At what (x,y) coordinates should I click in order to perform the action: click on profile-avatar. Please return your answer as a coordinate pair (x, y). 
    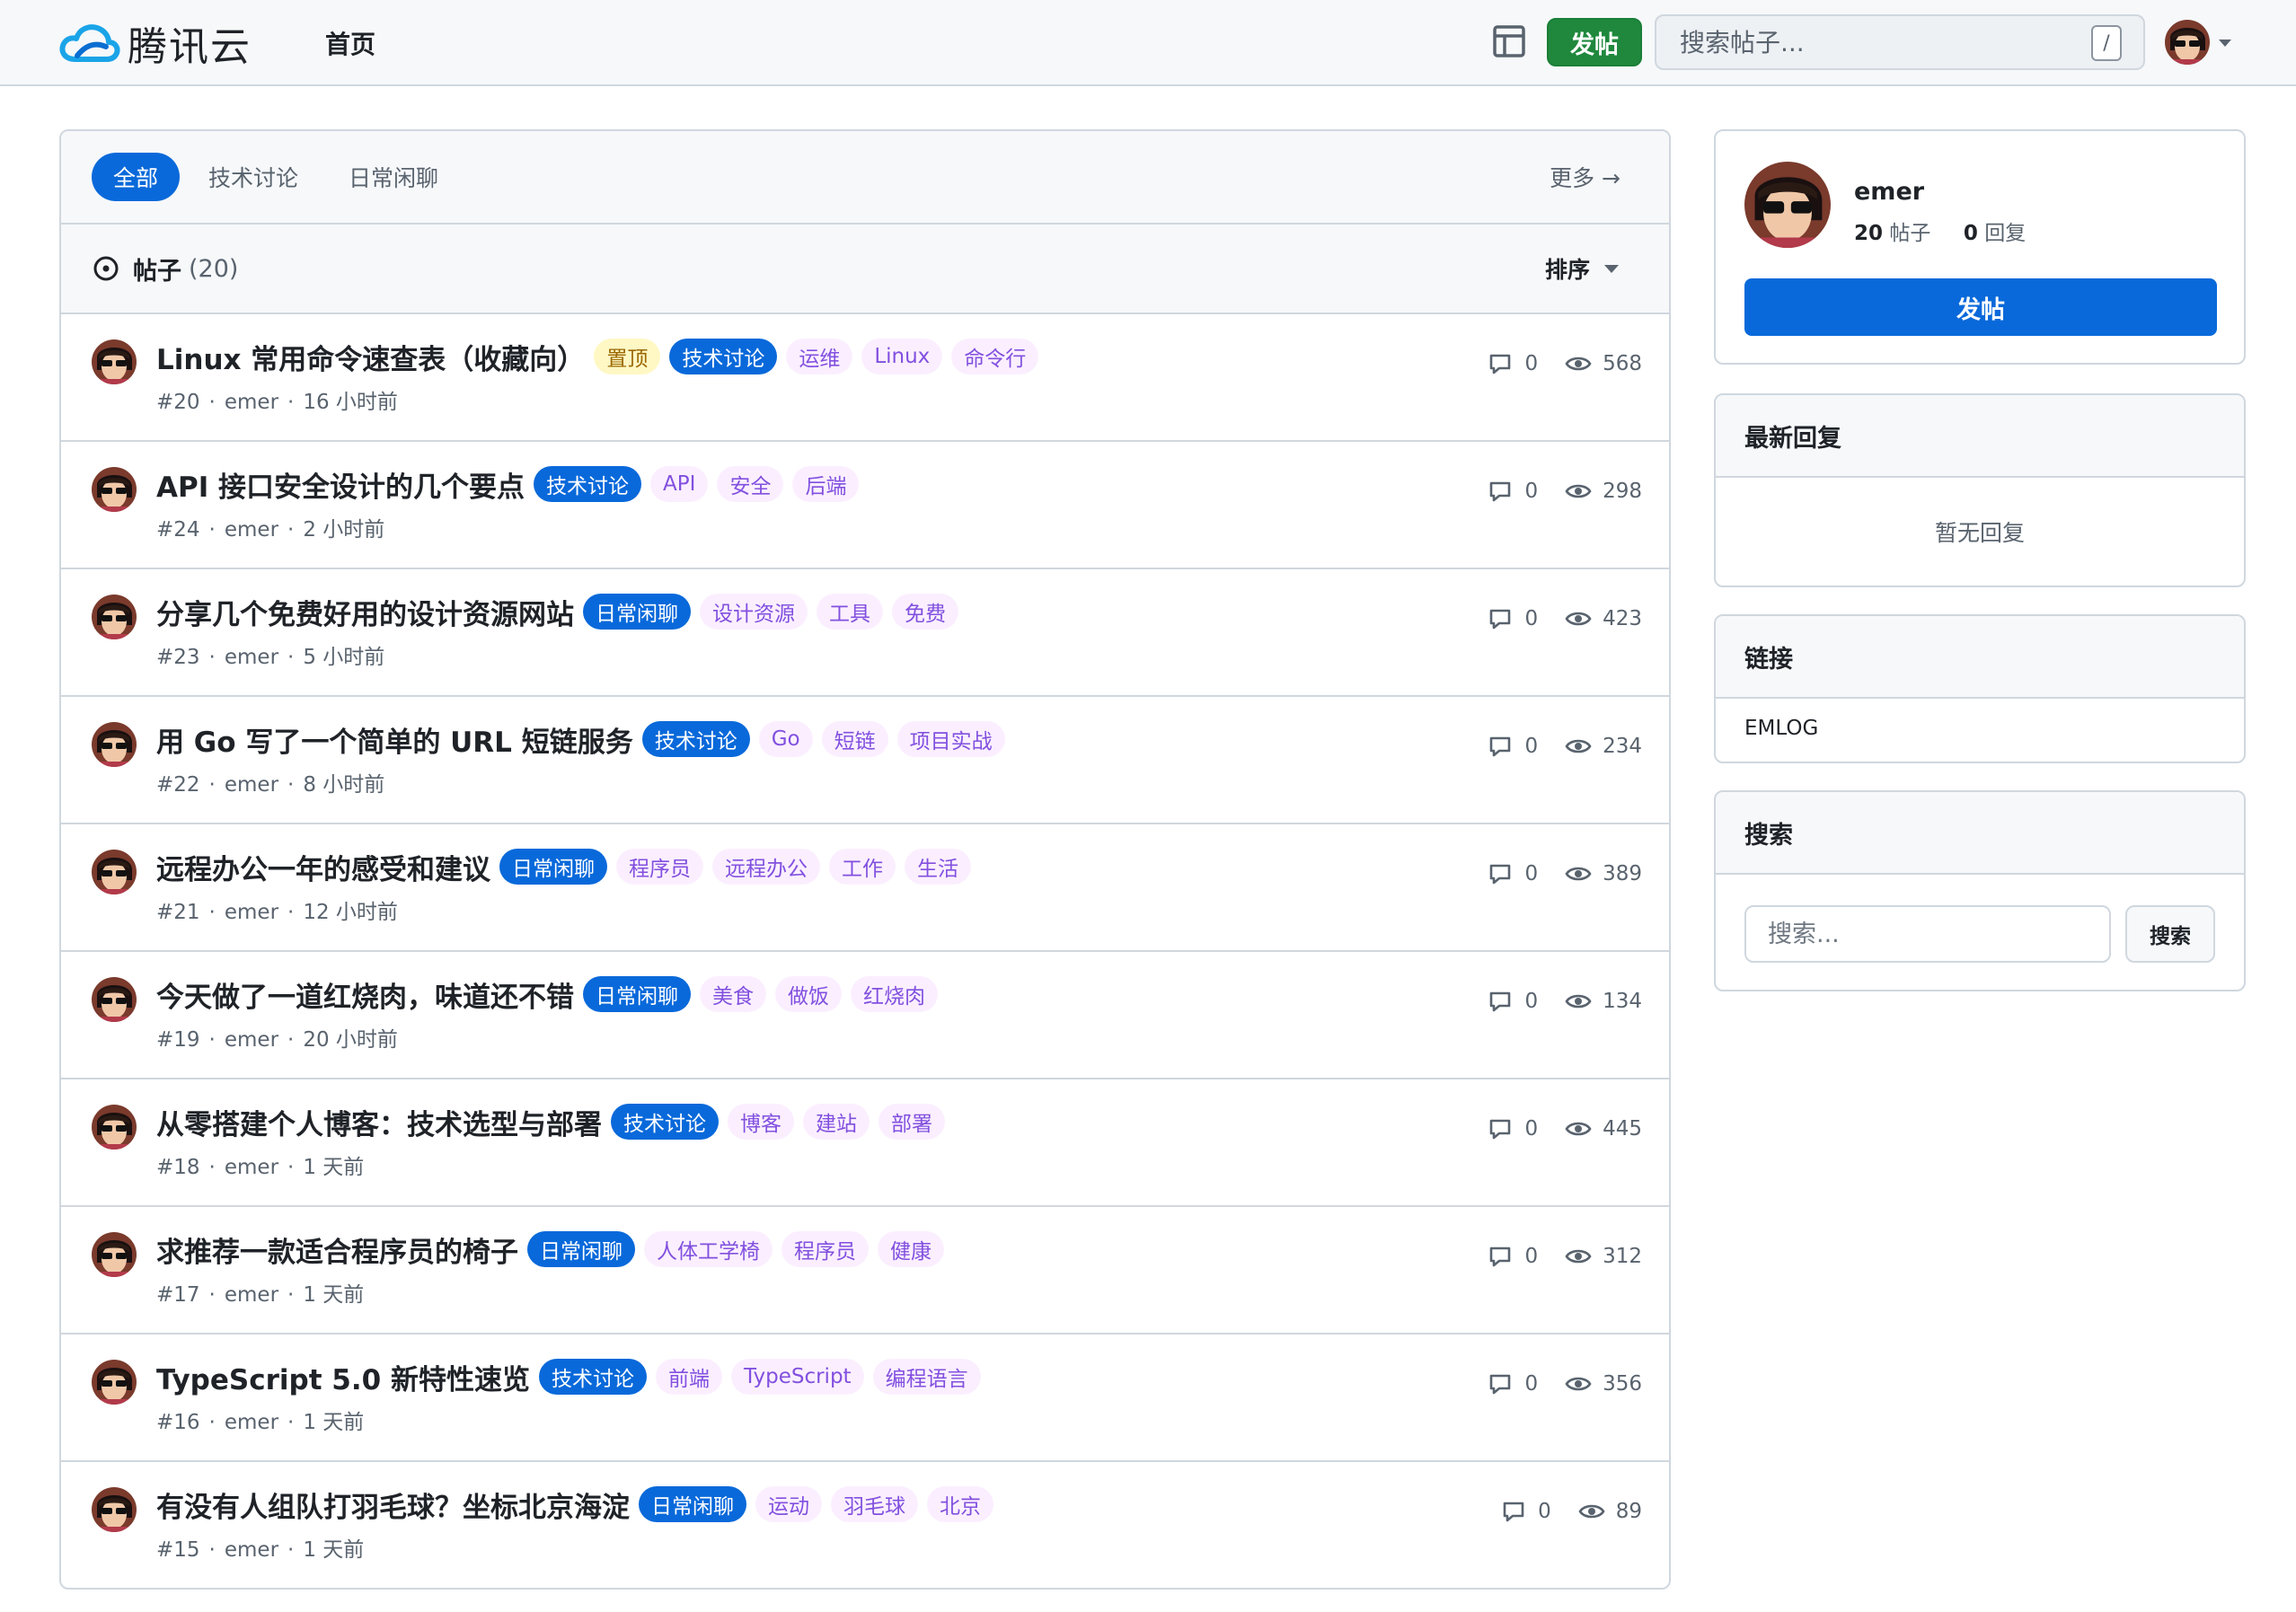
    Looking at the image, I should click on (1787, 205).